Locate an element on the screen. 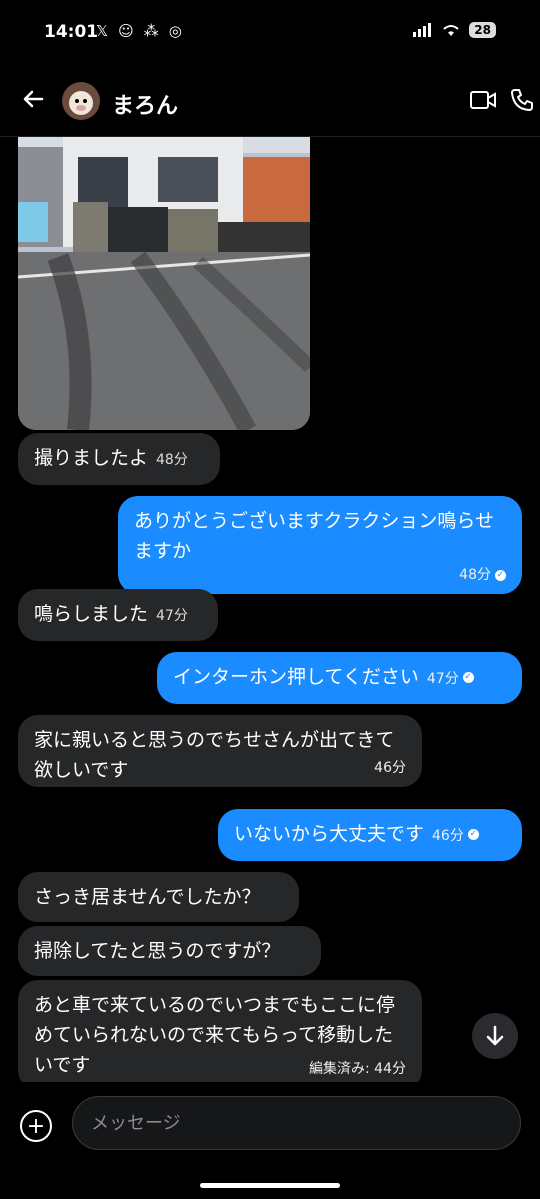 This screenshot has width=540, height=1199. incoming-message: 撮りましたよ 48分 is located at coordinates (119, 459).